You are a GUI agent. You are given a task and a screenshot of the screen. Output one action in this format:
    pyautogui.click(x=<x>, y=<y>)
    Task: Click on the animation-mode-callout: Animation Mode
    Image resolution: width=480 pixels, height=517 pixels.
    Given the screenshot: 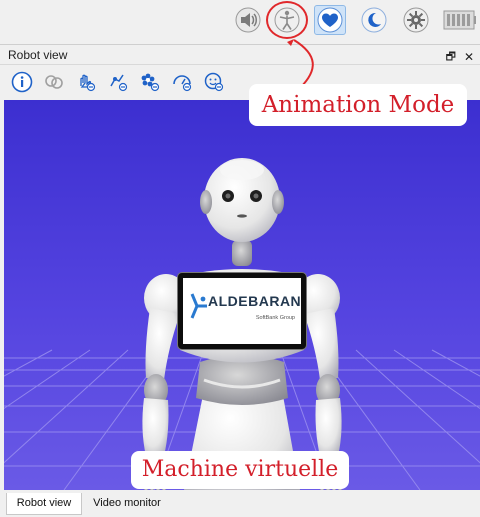 What is the action you would take?
    pyautogui.click(x=358, y=105)
    